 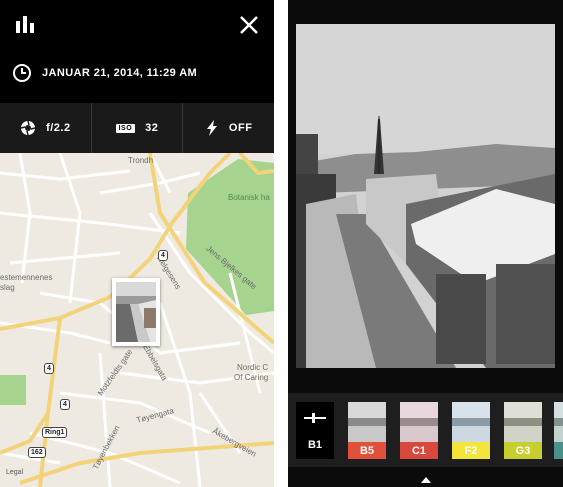 I want to click on poi-label: estemennenes, so click(x=26, y=277).